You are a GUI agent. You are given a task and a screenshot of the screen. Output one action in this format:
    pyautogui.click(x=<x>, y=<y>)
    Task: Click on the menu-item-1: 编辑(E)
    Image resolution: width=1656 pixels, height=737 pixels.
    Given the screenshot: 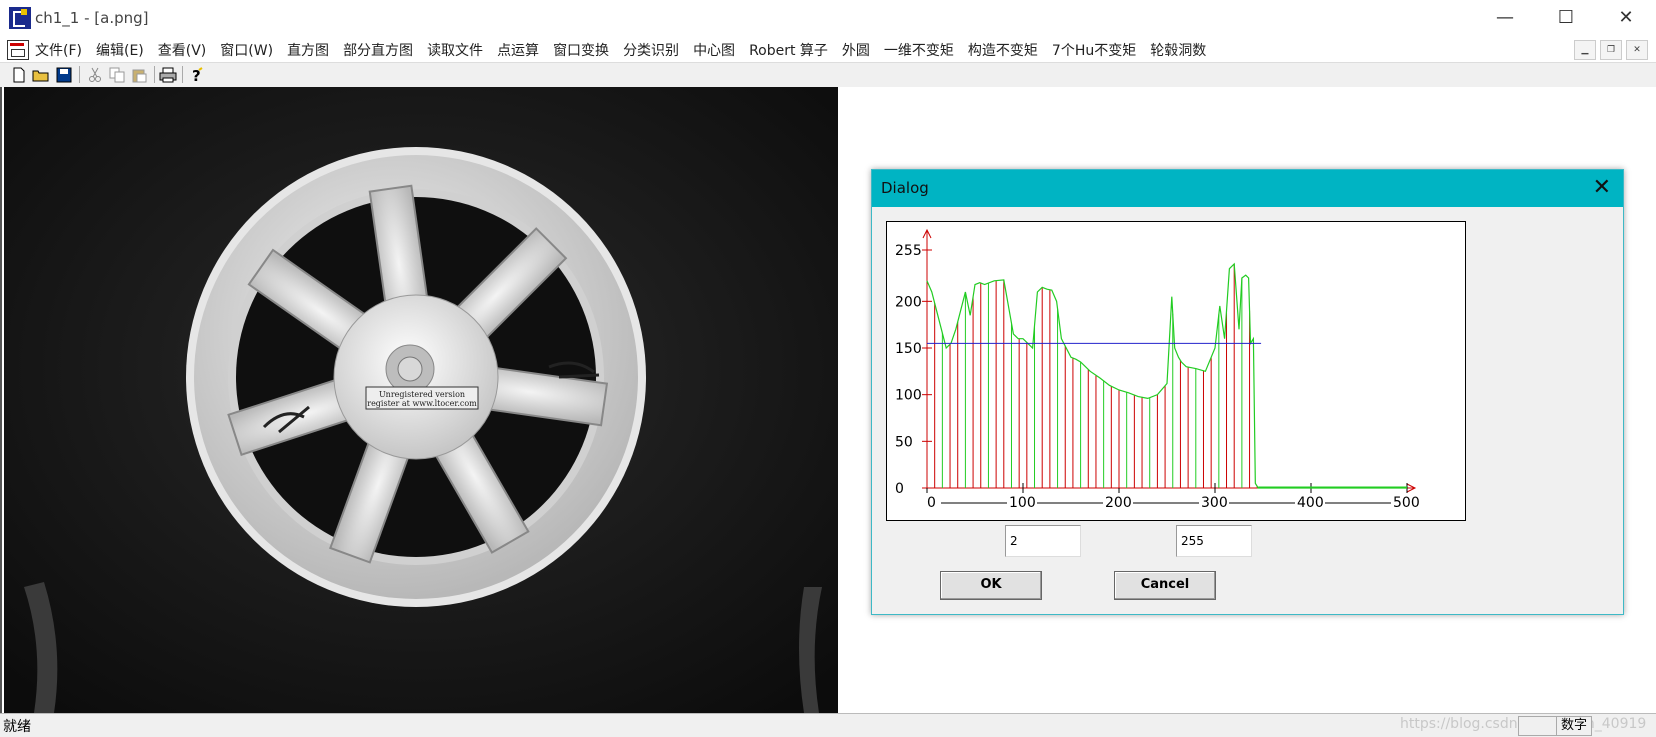 What is the action you would take?
    pyautogui.click(x=120, y=50)
    